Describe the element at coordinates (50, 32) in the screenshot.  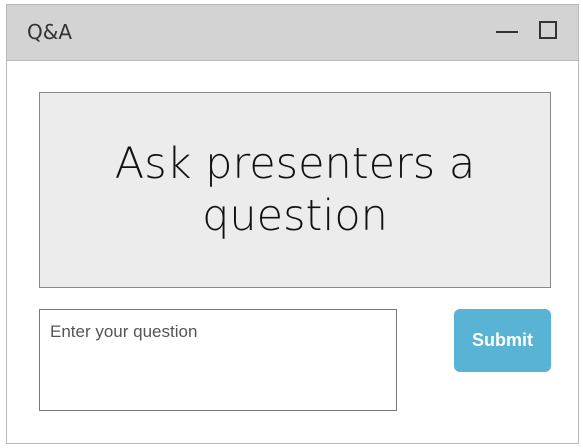
I see `window-title: Q&A` at that location.